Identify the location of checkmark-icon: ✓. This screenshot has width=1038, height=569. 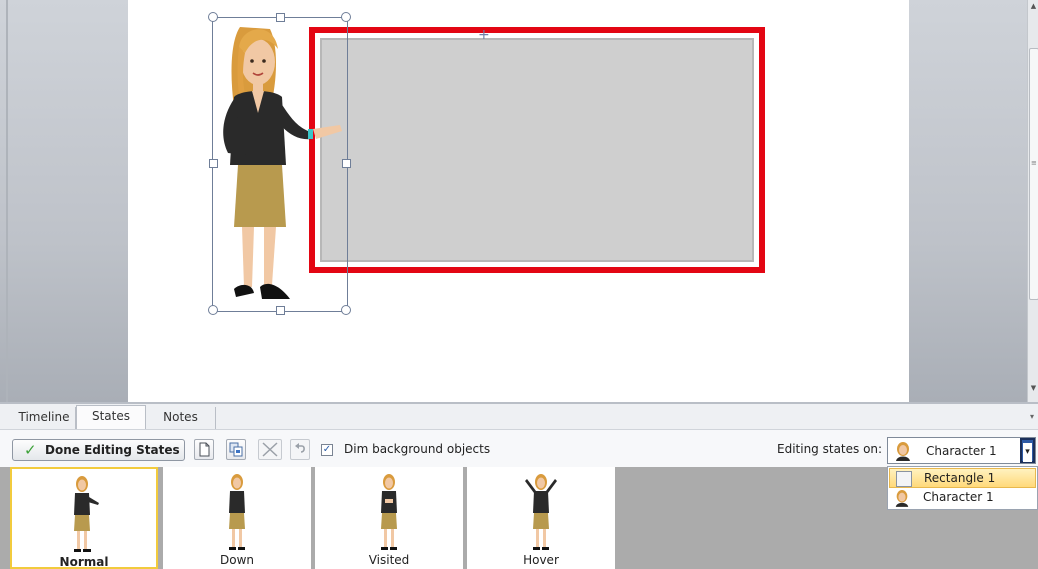
(30, 450).